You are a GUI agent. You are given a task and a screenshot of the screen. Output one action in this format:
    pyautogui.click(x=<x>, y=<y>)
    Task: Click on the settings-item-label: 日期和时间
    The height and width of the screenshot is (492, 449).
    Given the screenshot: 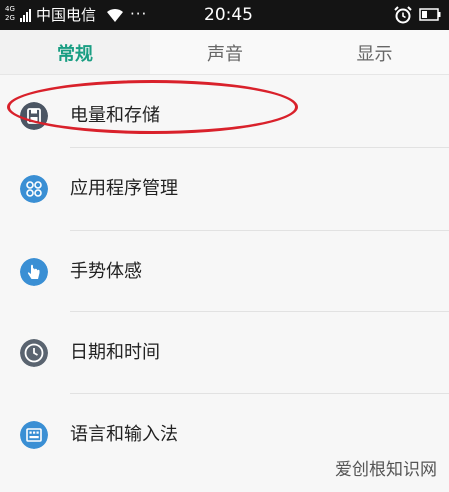 What is the action you would take?
    pyautogui.click(x=115, y=352)
    